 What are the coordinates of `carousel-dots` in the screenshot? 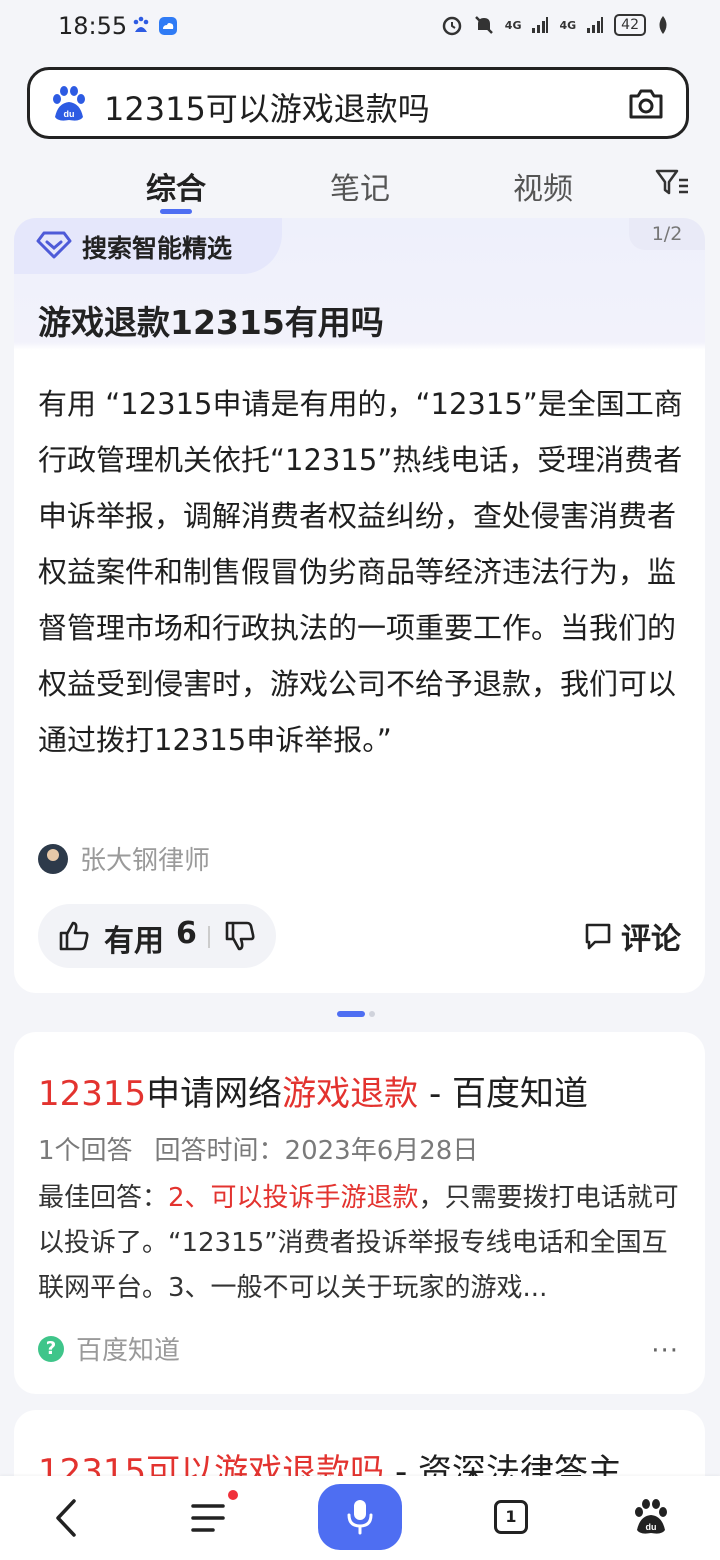 It's located at (356, 1014).